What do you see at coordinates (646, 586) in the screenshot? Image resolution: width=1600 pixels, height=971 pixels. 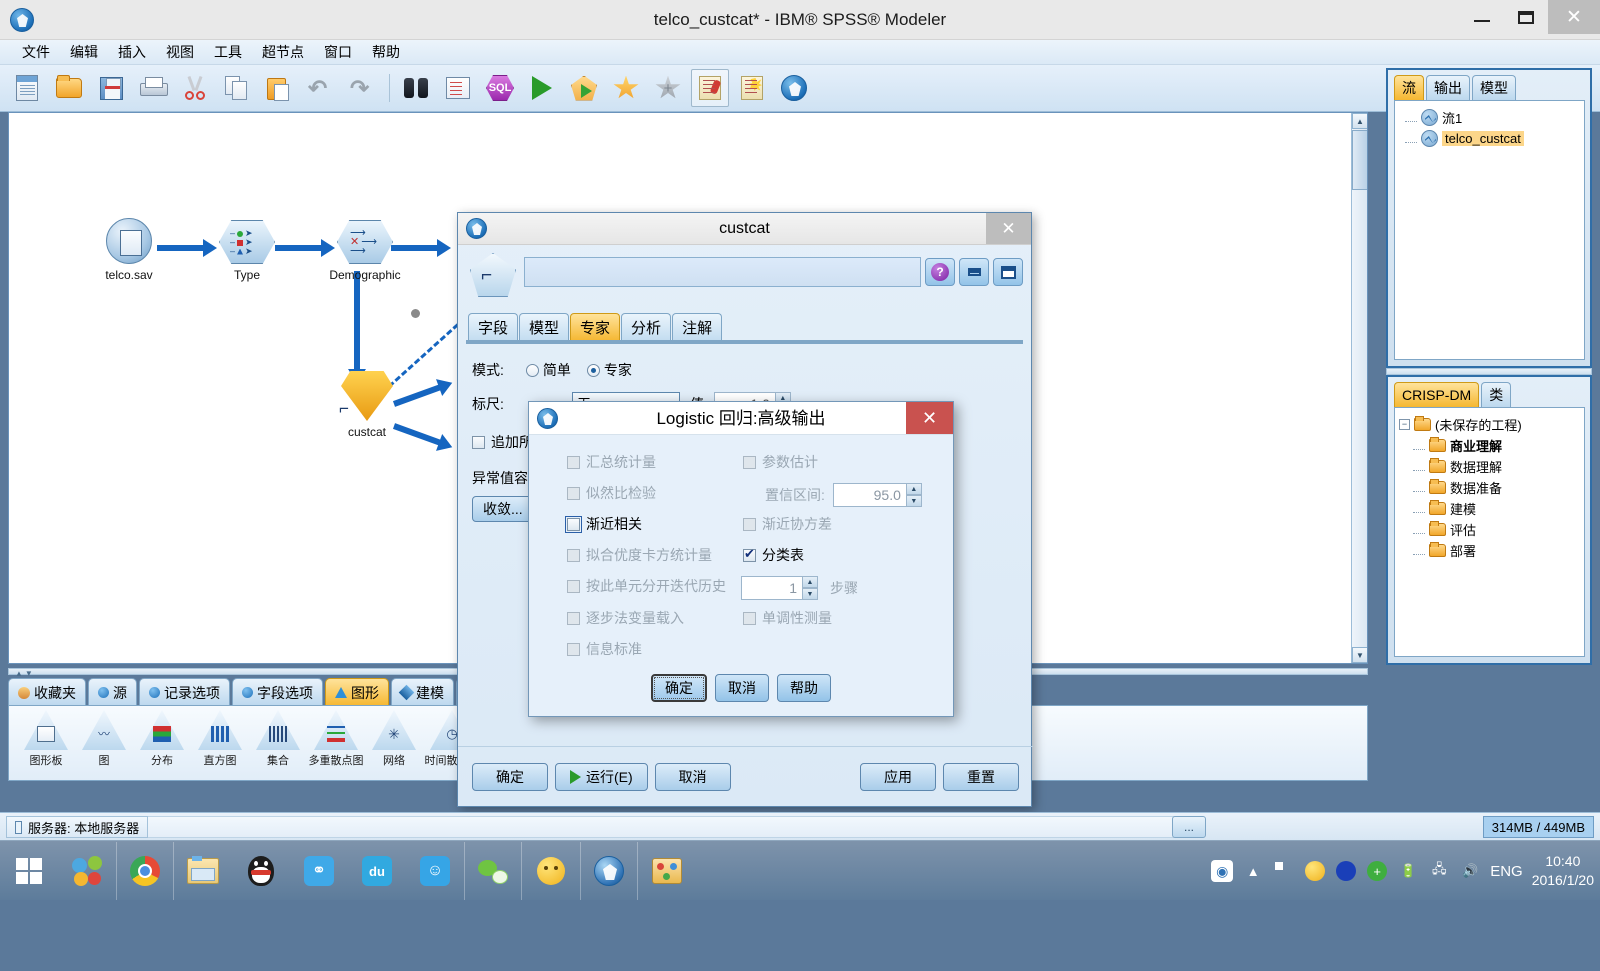 I see `iteration-history-row: 按此单元分开迭代历史` at bounding box center [646, 586].